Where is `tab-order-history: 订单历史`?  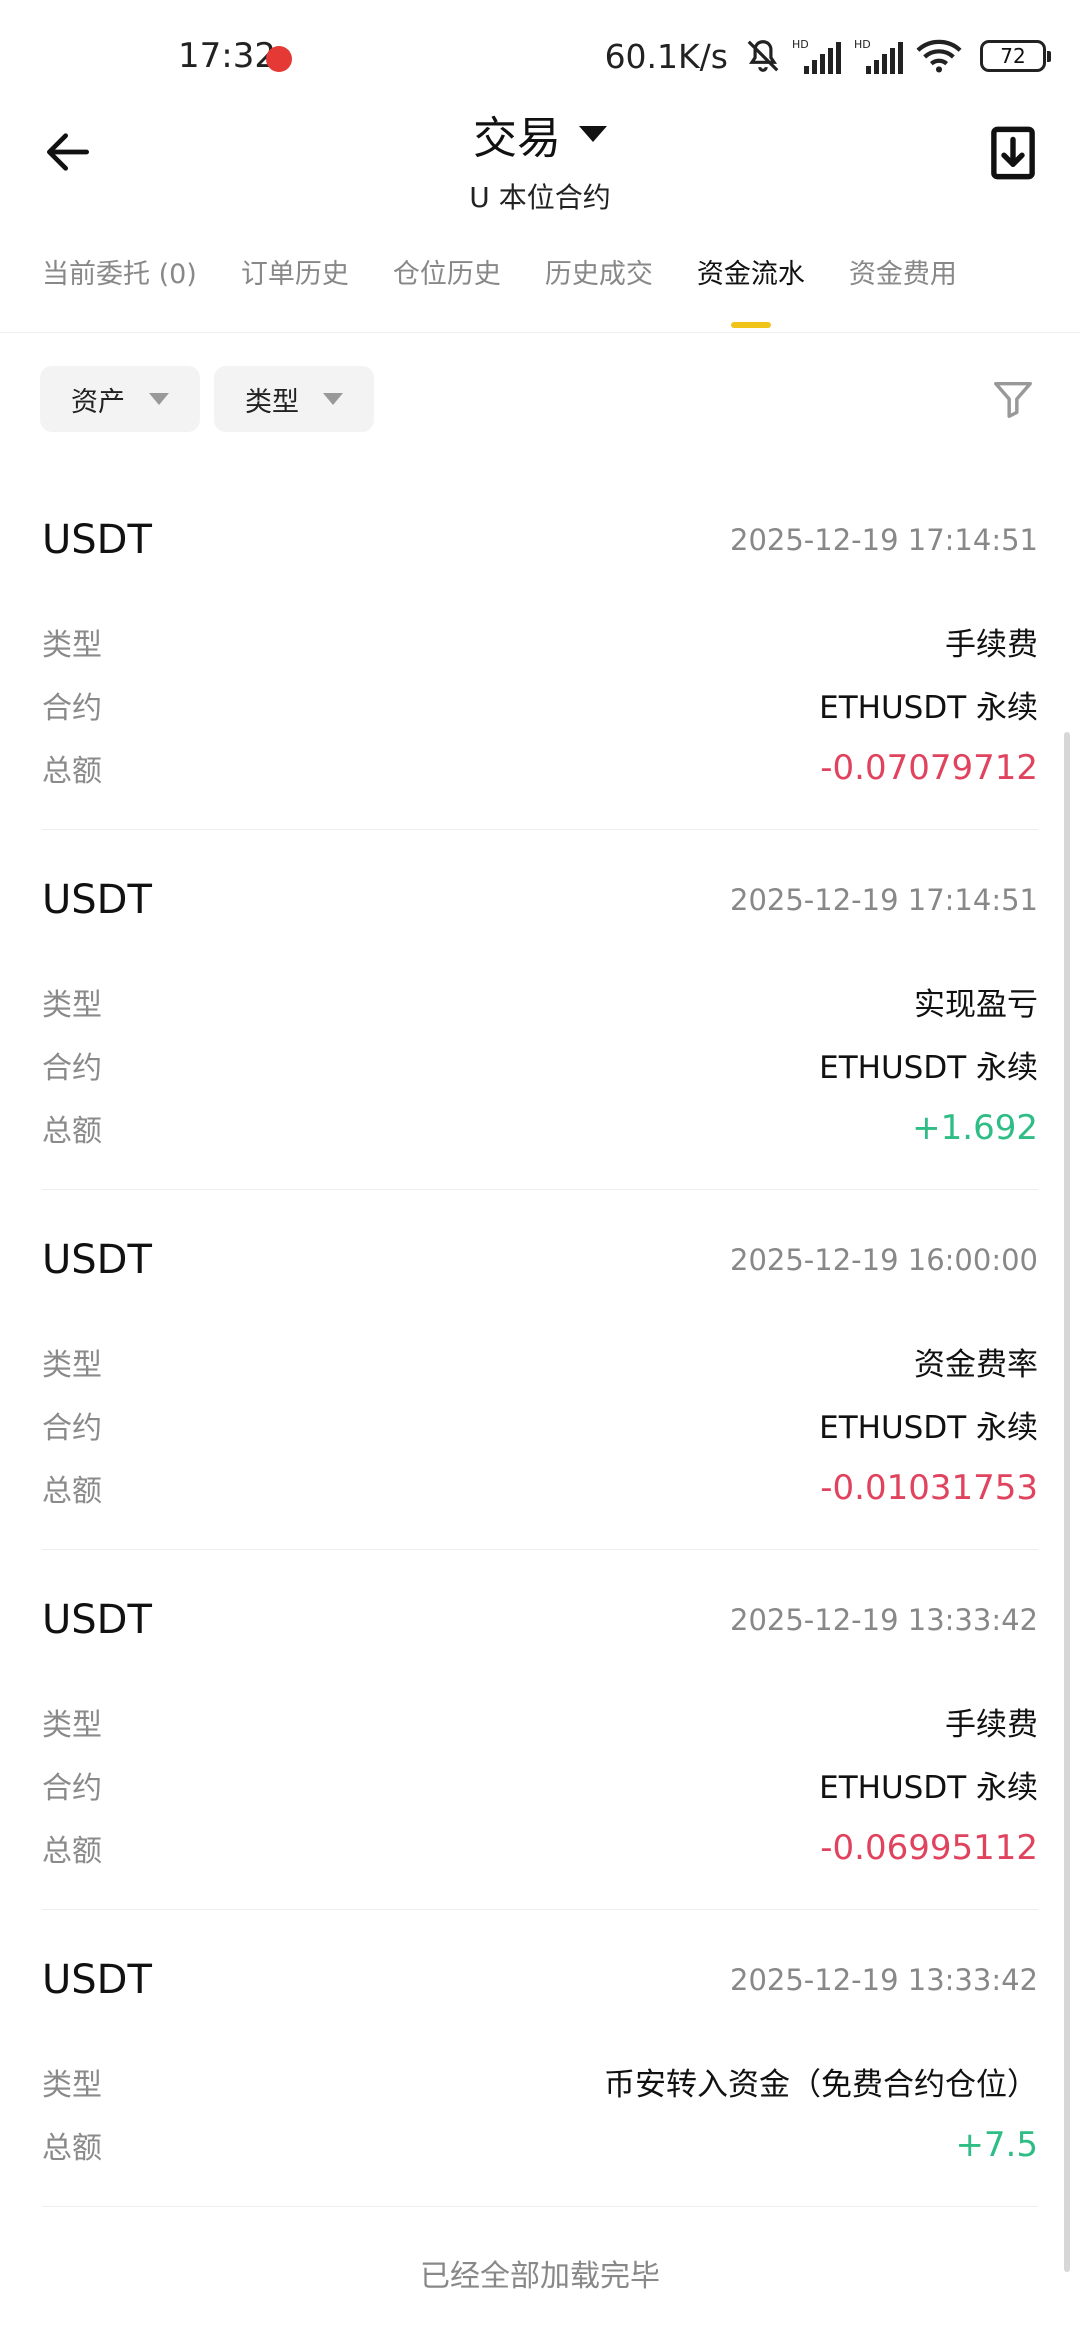
tab-order-history: 订单历史 is located at coordinates (295, 292).